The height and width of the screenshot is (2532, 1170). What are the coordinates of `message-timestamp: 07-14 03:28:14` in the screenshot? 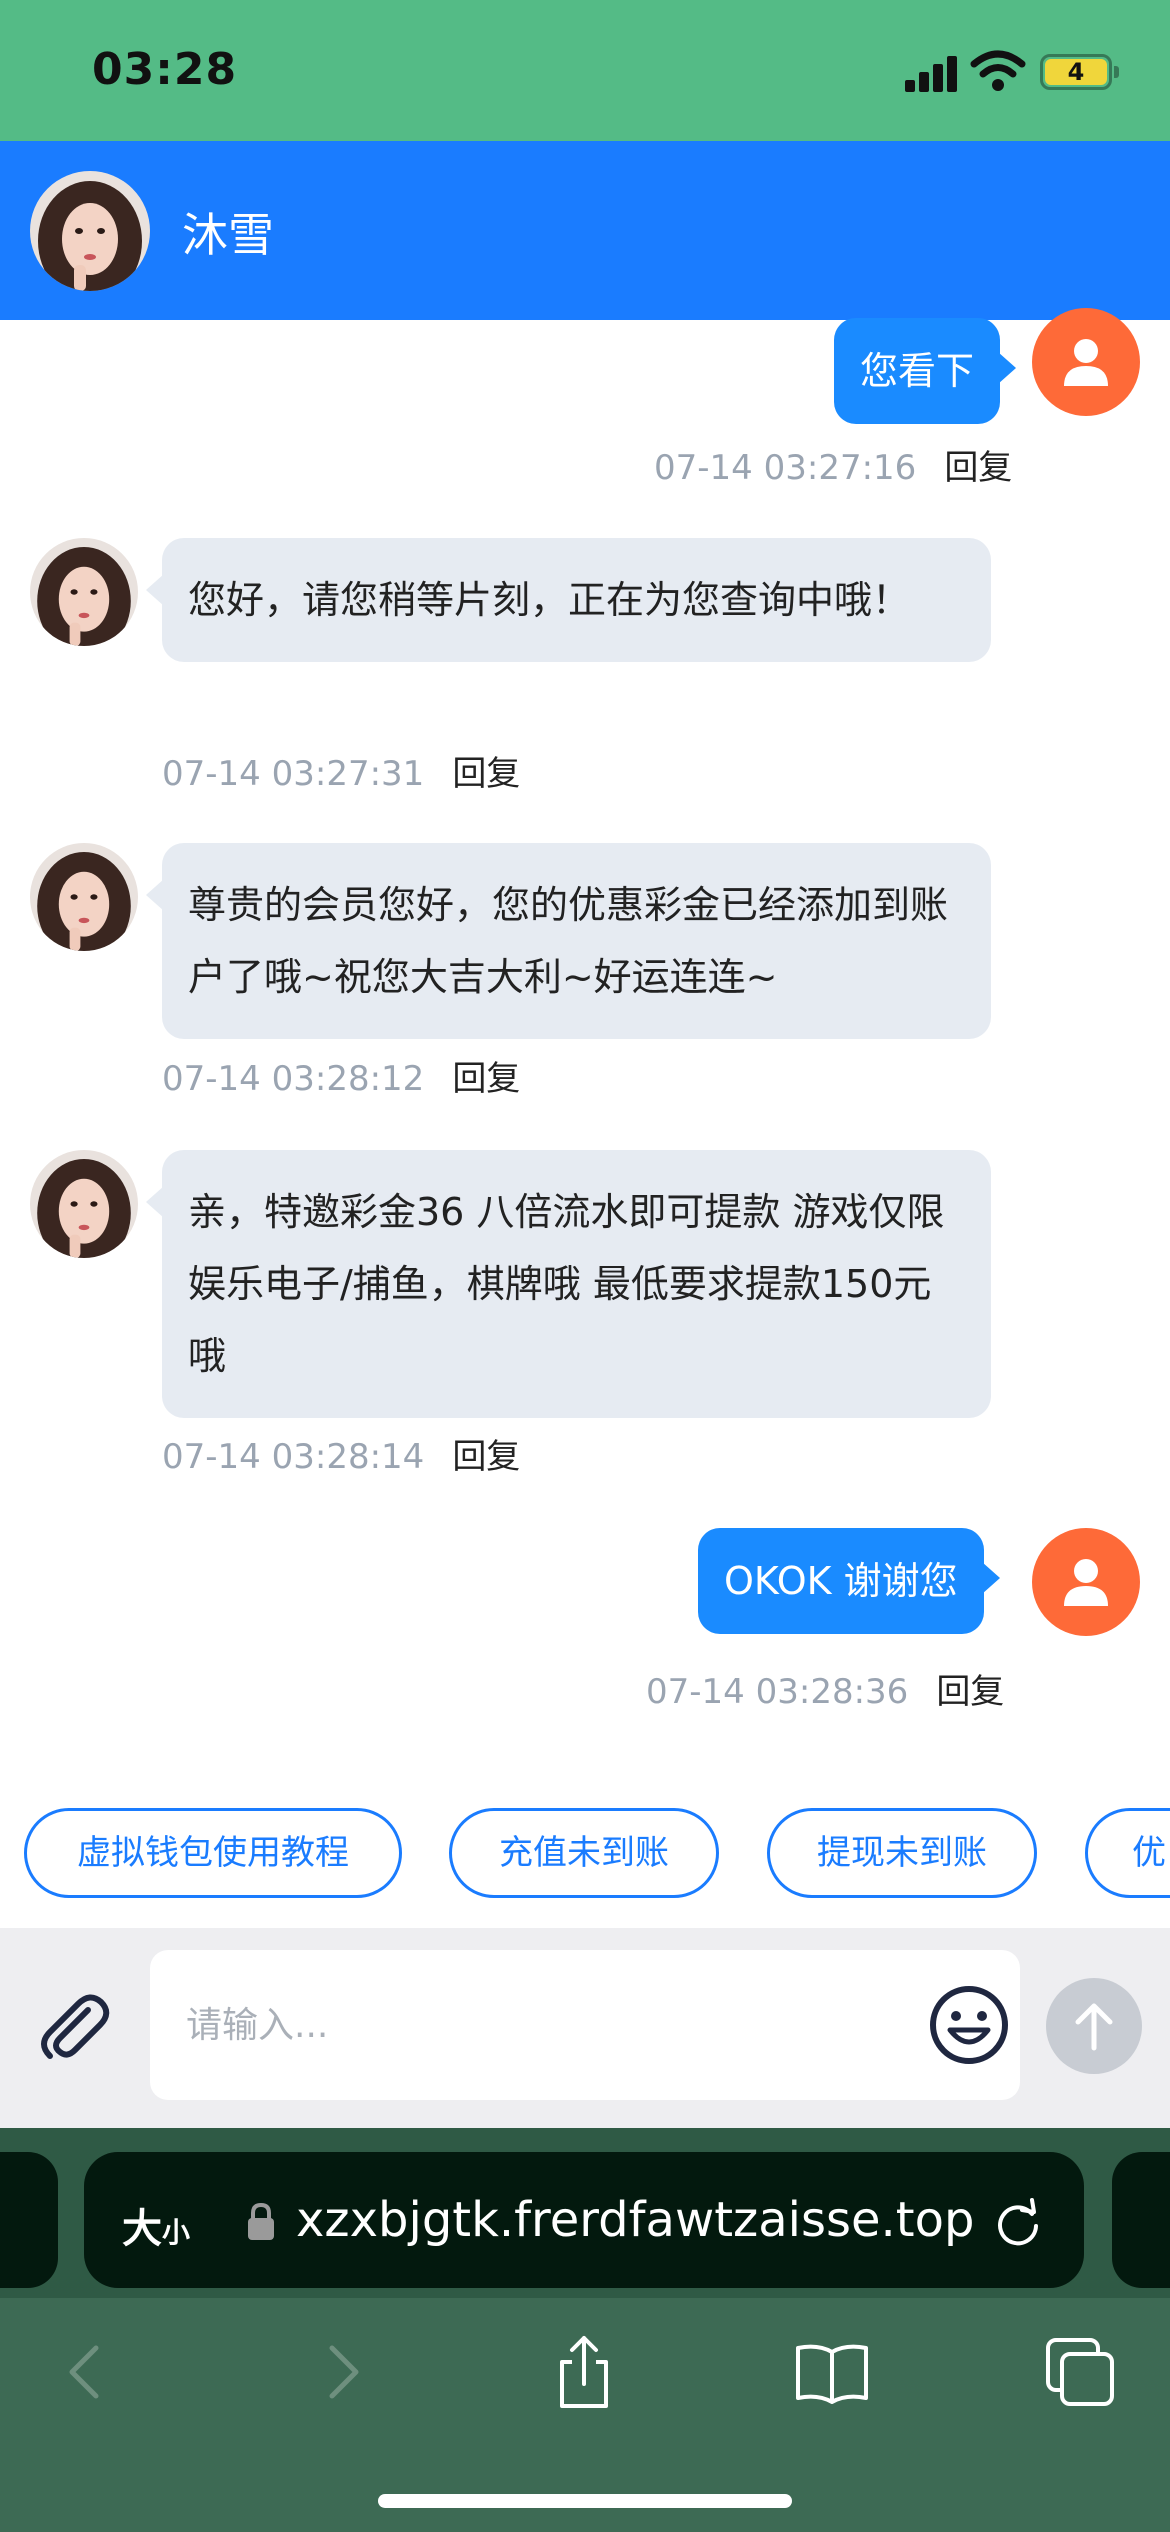 It's located at (293, 1457).